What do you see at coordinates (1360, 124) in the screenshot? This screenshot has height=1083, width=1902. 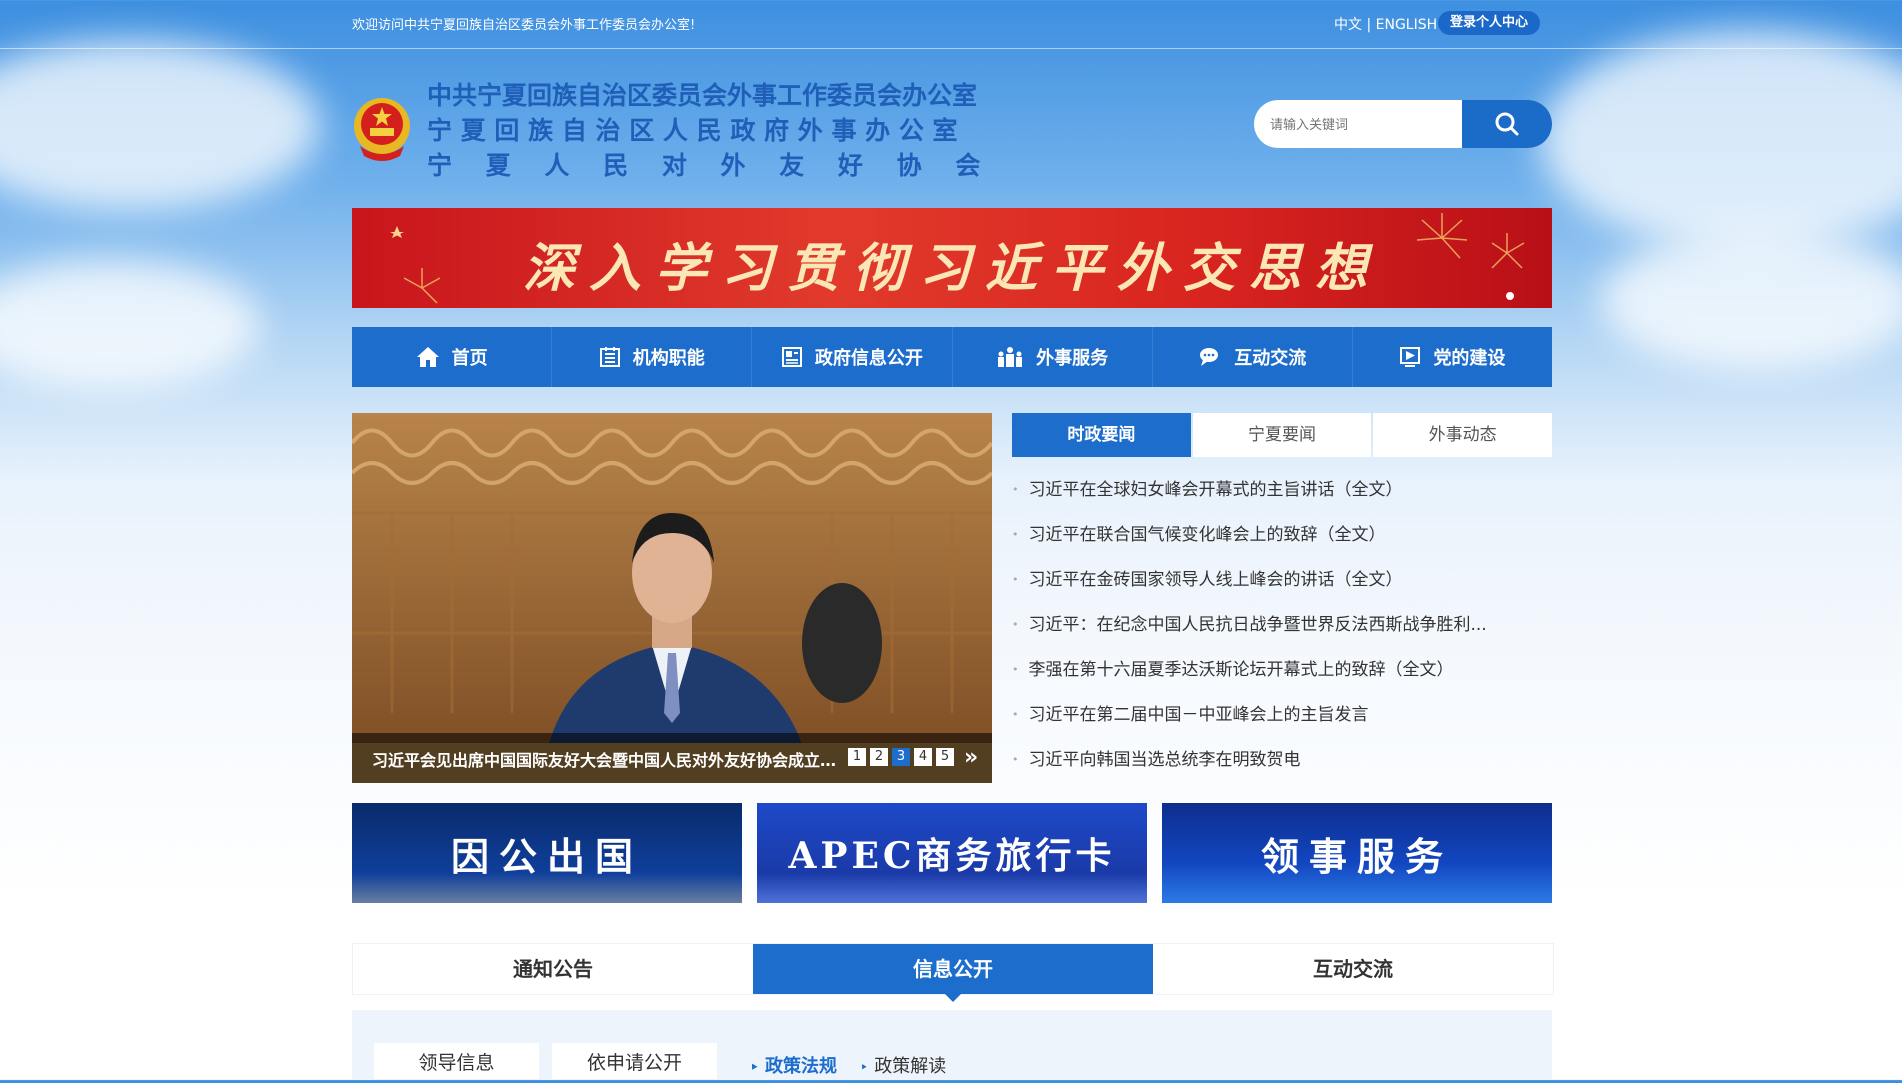 I see `search-input` at bounding box center [1360, 124].